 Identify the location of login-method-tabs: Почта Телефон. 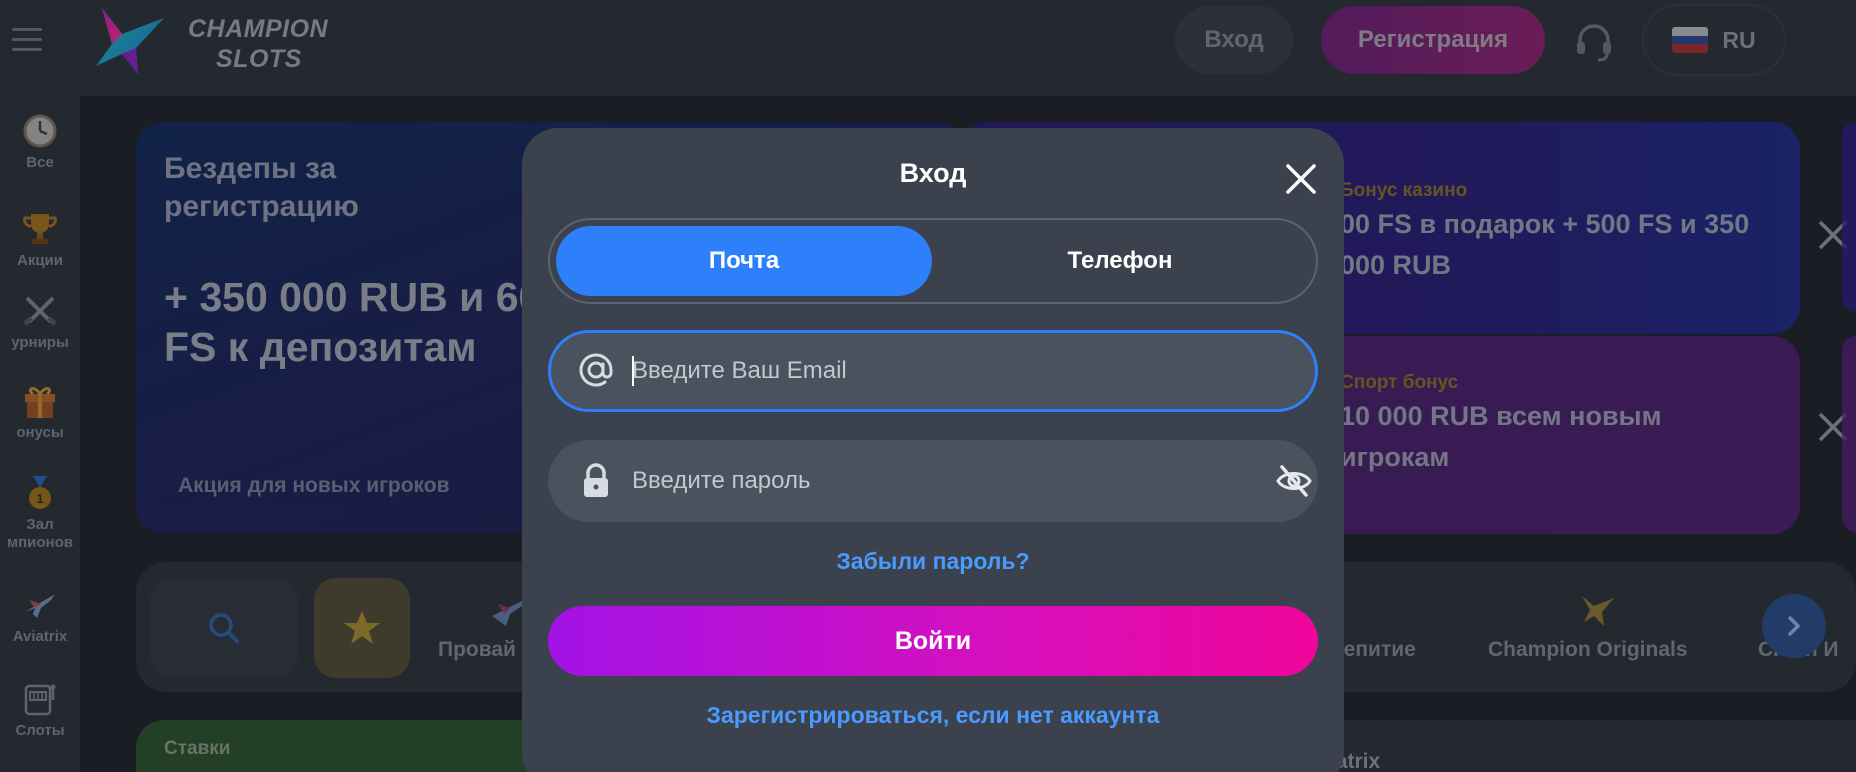
(933, 261).